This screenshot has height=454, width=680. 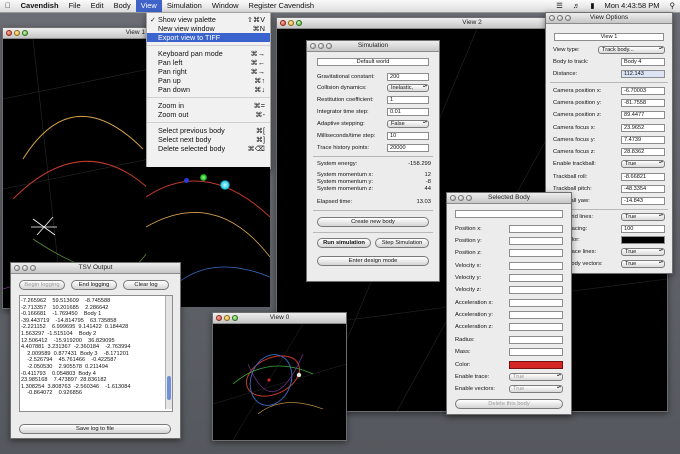 What do you see at coordinates (279, 381) in the screenshot?
I see `view0-canvas` at bounding box center [279, 381].